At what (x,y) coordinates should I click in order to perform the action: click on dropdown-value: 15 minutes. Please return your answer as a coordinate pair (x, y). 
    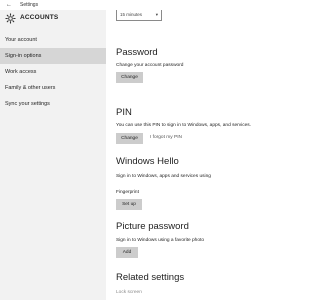
    Looking at the image, I should click on (131, 14).